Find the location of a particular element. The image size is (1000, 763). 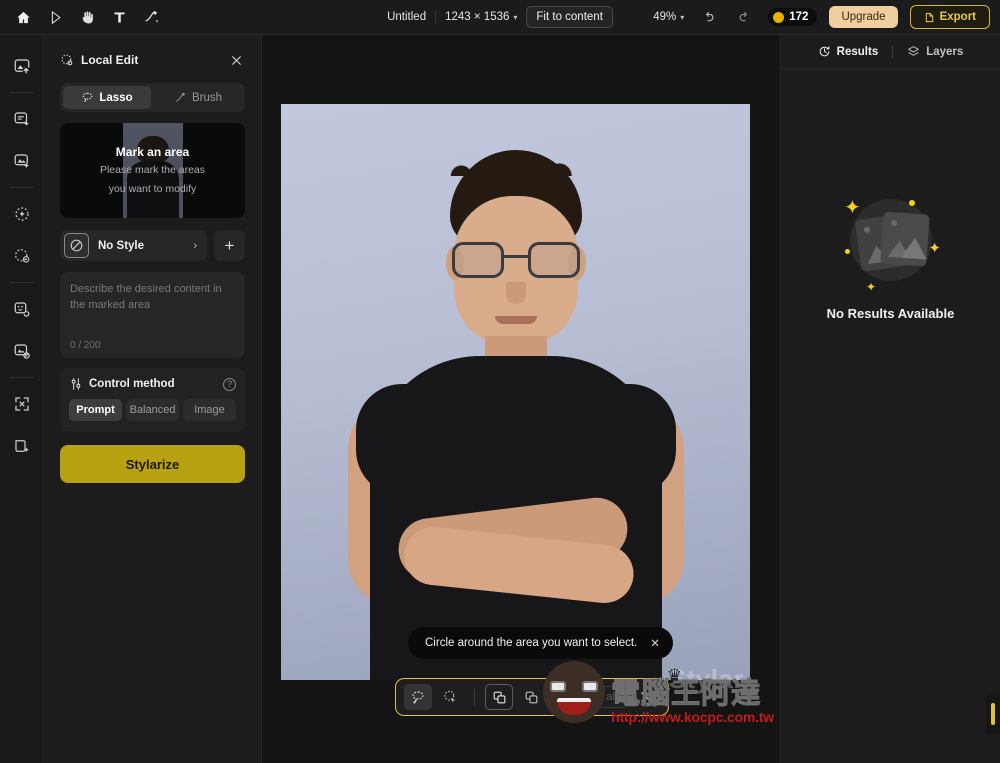

tab-layers: Layers is located at coordinates (935, 51).